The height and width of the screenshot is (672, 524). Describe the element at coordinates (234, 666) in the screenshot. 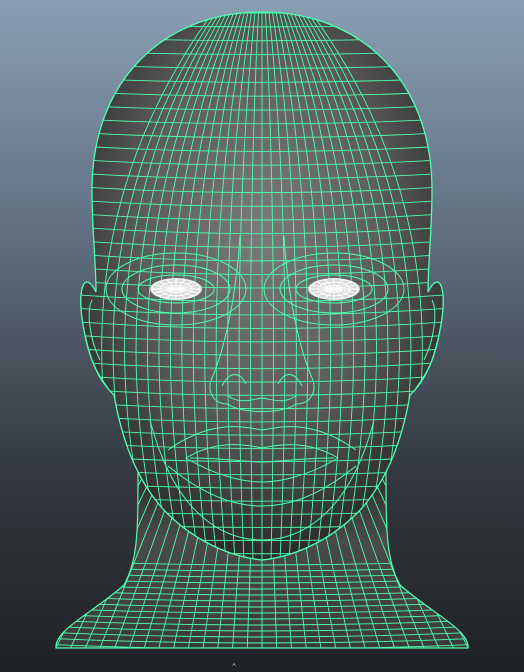

I see `view-axis-marker: ⌃` at that location.